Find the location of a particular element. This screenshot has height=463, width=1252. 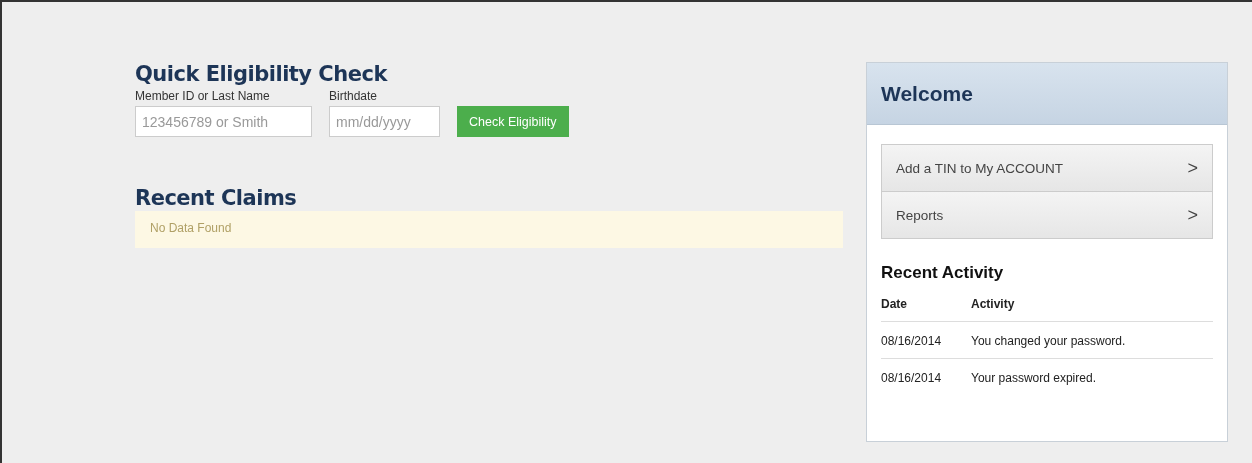

table-cell: Your password expired. is located at coordinates (1092, 376).